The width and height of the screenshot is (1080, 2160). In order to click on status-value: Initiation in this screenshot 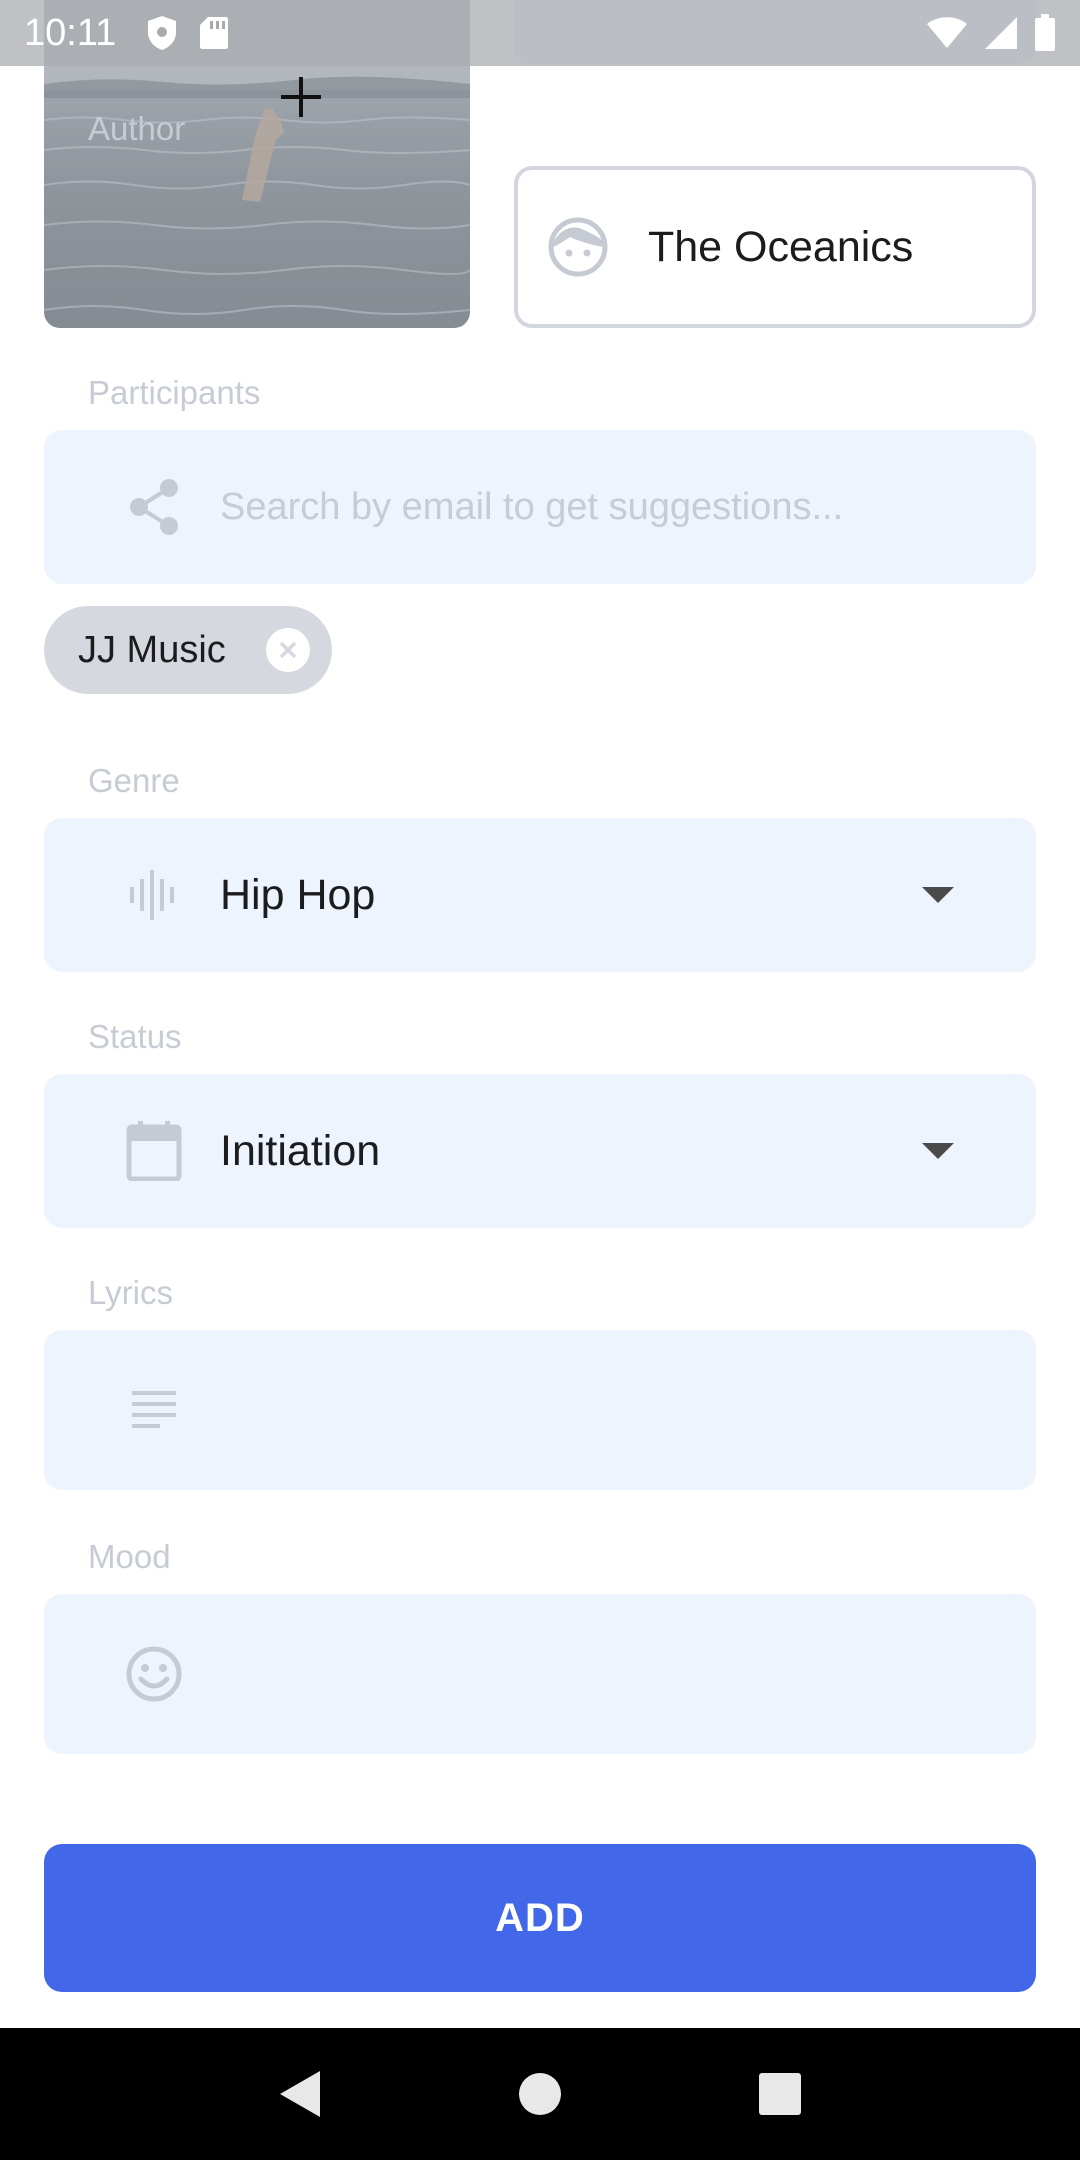, I will do `click(300, 1150)`.